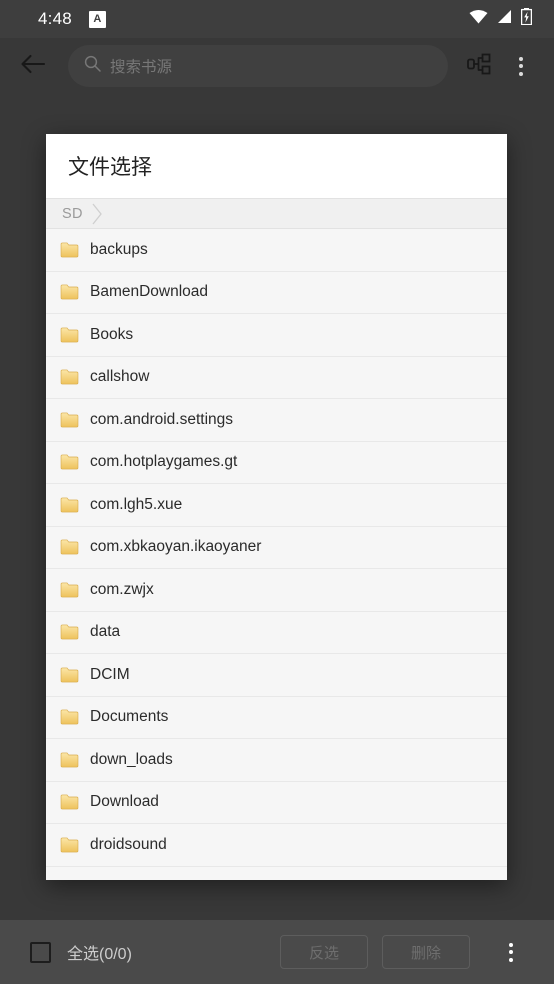 The height and width of the screenshot is (984, 554). Describe the element at coordinates (176, 547) in the screenshot. I see `file-name-label: com.xbkaoyan.ikaoyaner` at that location.